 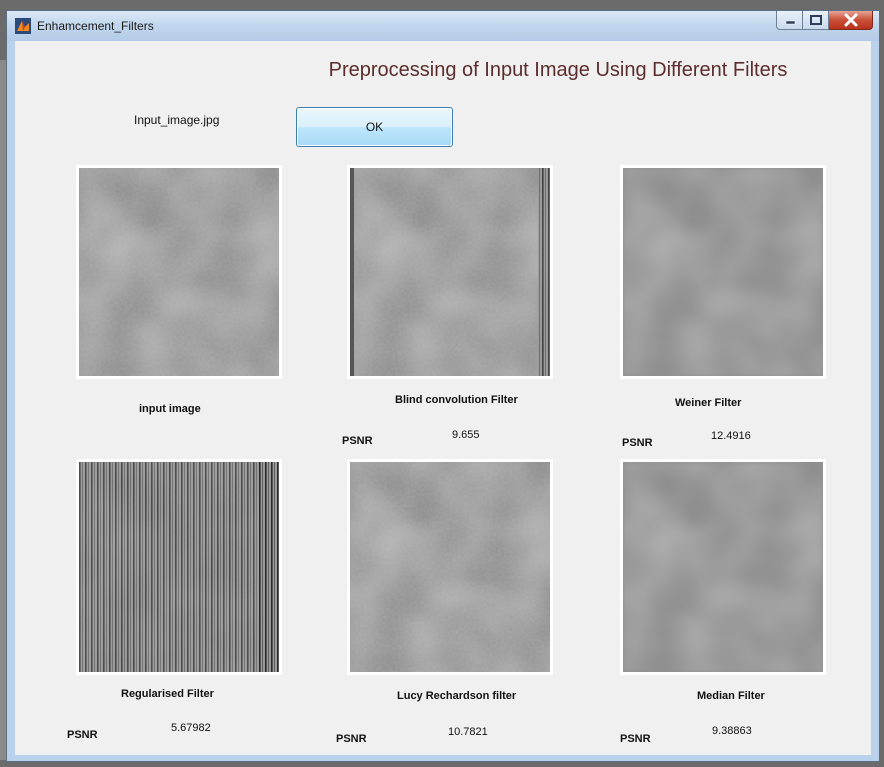 I want to click on maximize-button, so click(x=816, y=20).